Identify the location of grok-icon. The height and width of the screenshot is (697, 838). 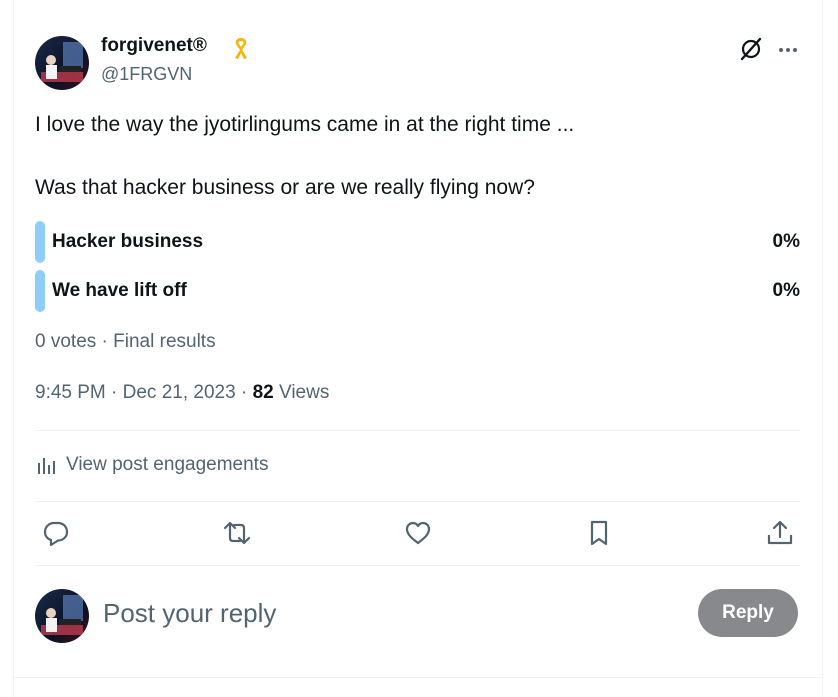
(751, 49).